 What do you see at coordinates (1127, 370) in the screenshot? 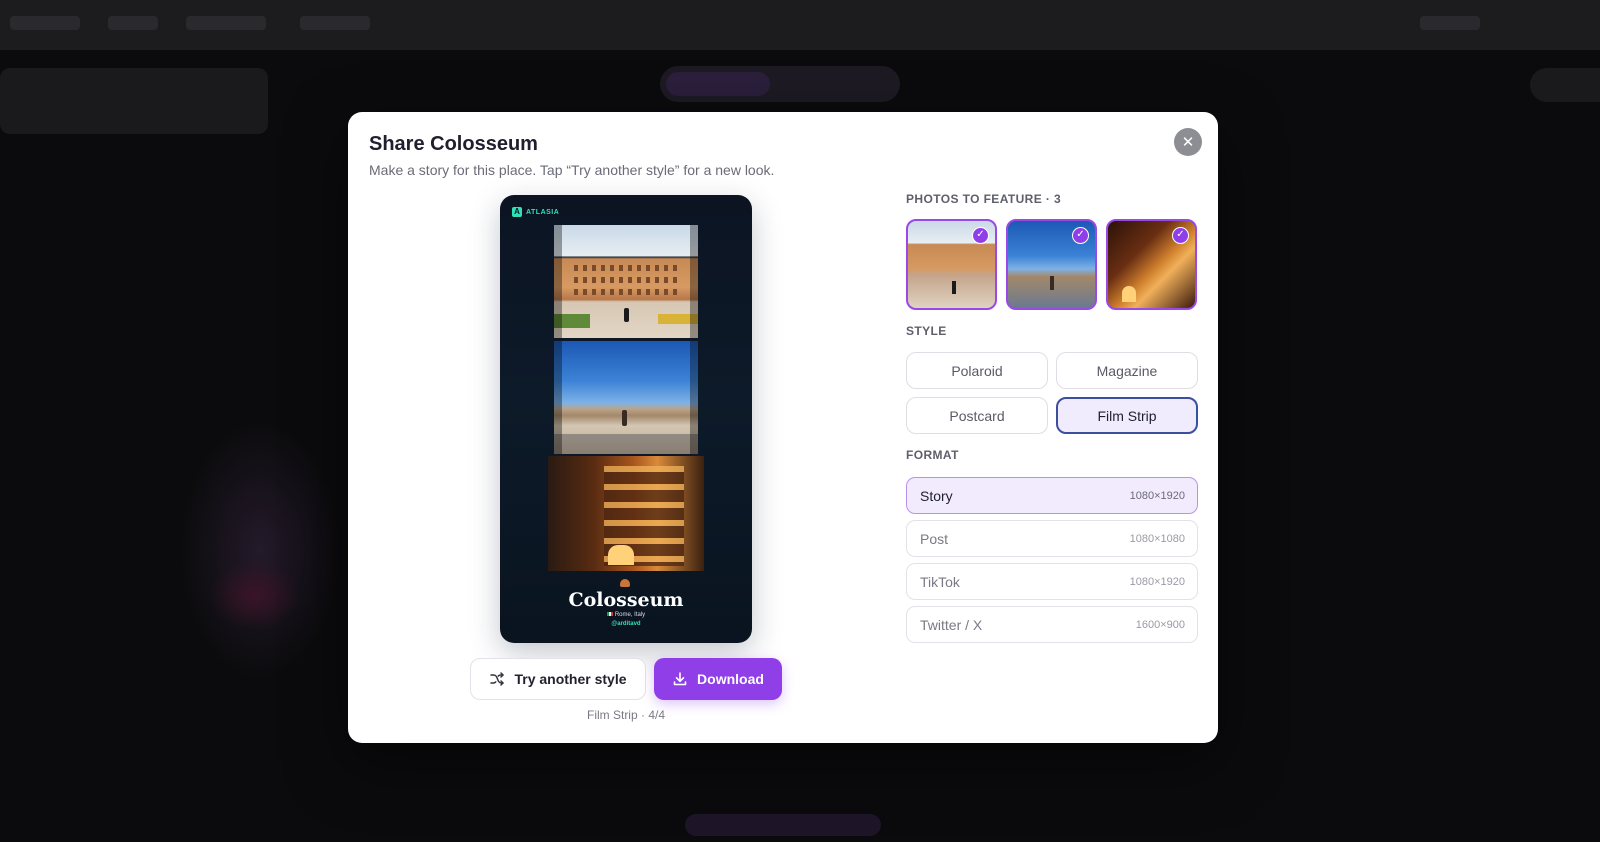
I see `style-option-magazine: Magazine` at bounding box center [1127, 370].